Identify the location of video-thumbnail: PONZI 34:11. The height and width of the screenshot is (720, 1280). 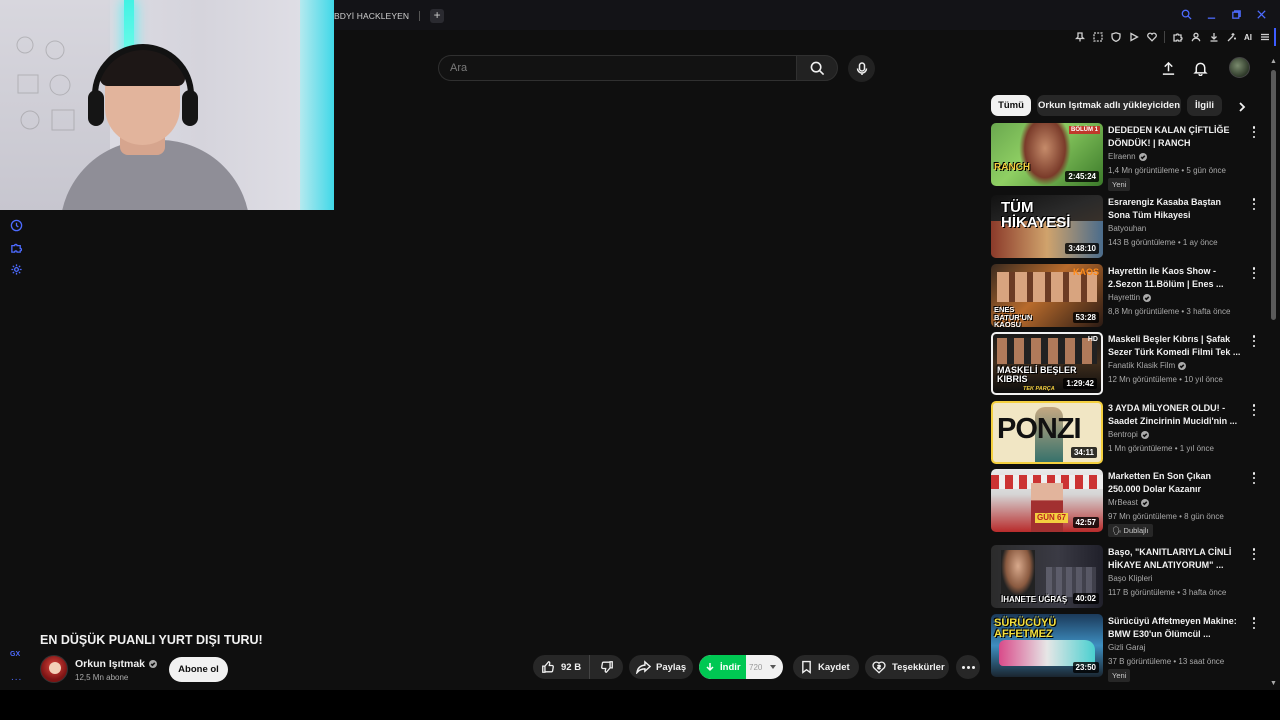
(1047, 432).